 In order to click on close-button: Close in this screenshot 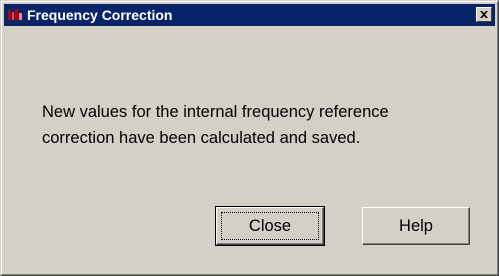, I will do `click(270, 226)`.